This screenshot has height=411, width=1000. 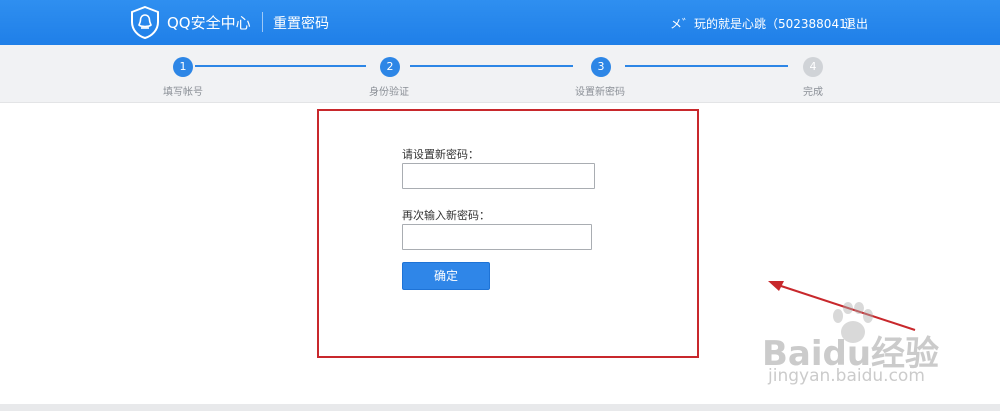 I want to click on progress-steps: 1 2 3 4 填写帐号 身份验证 设置新密码 完成, so click(x=500, y=74).